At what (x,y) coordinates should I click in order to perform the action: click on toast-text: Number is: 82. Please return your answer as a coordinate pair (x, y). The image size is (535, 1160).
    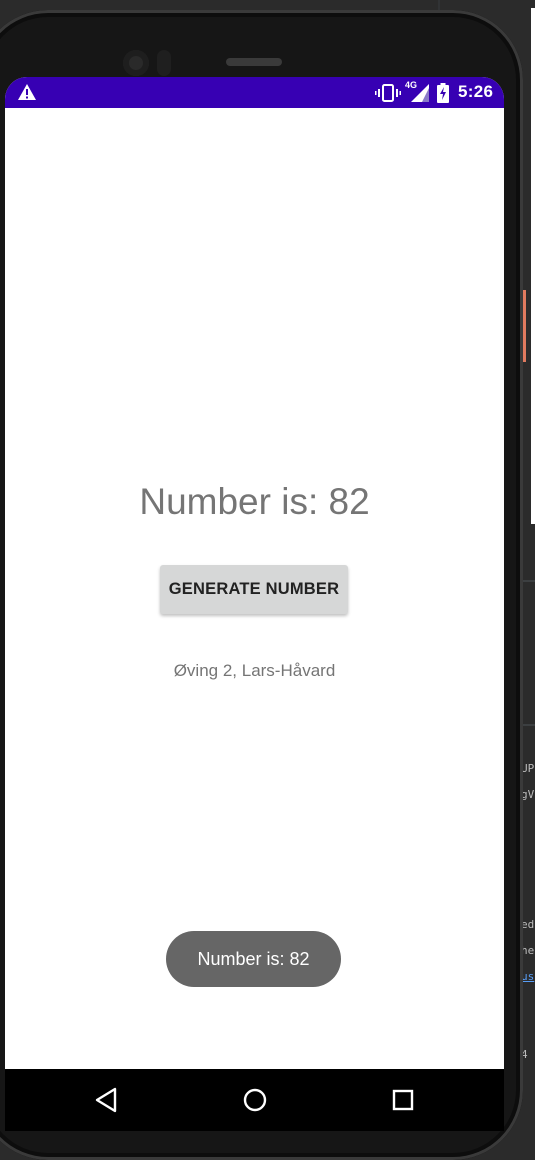
    Looking at the image, I should click on (253, 958).